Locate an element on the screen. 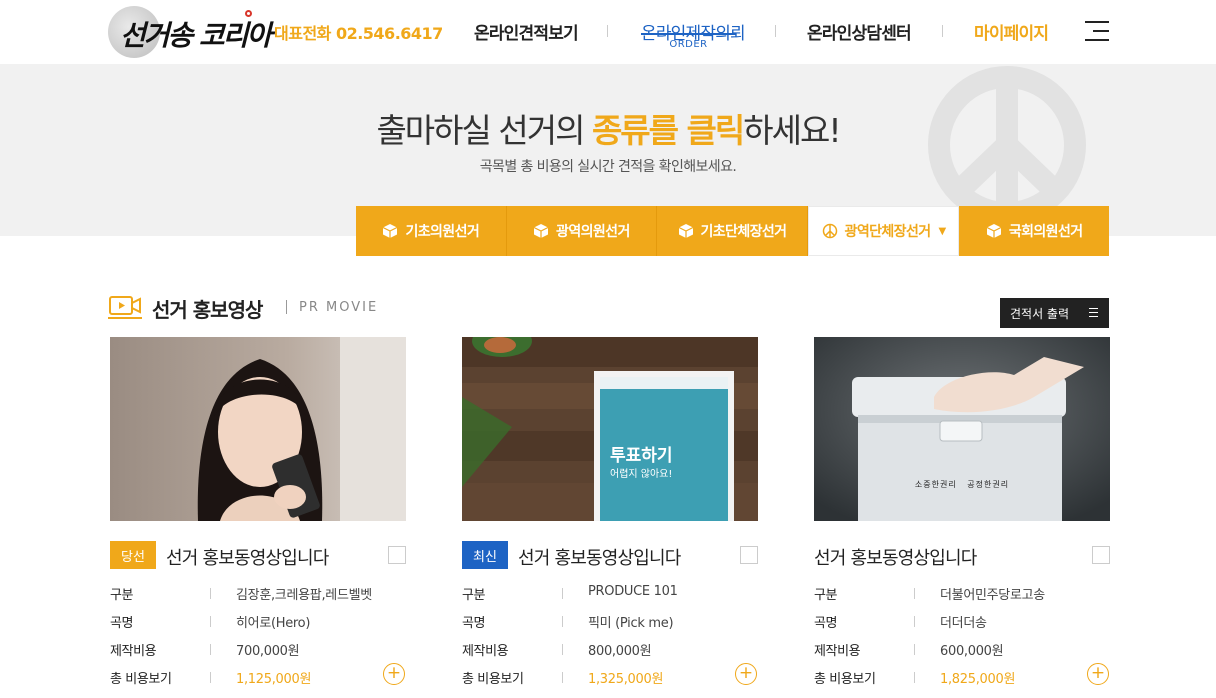  tab-national-assembly: 국회의원선거 is located at coordinates (1034, 231).